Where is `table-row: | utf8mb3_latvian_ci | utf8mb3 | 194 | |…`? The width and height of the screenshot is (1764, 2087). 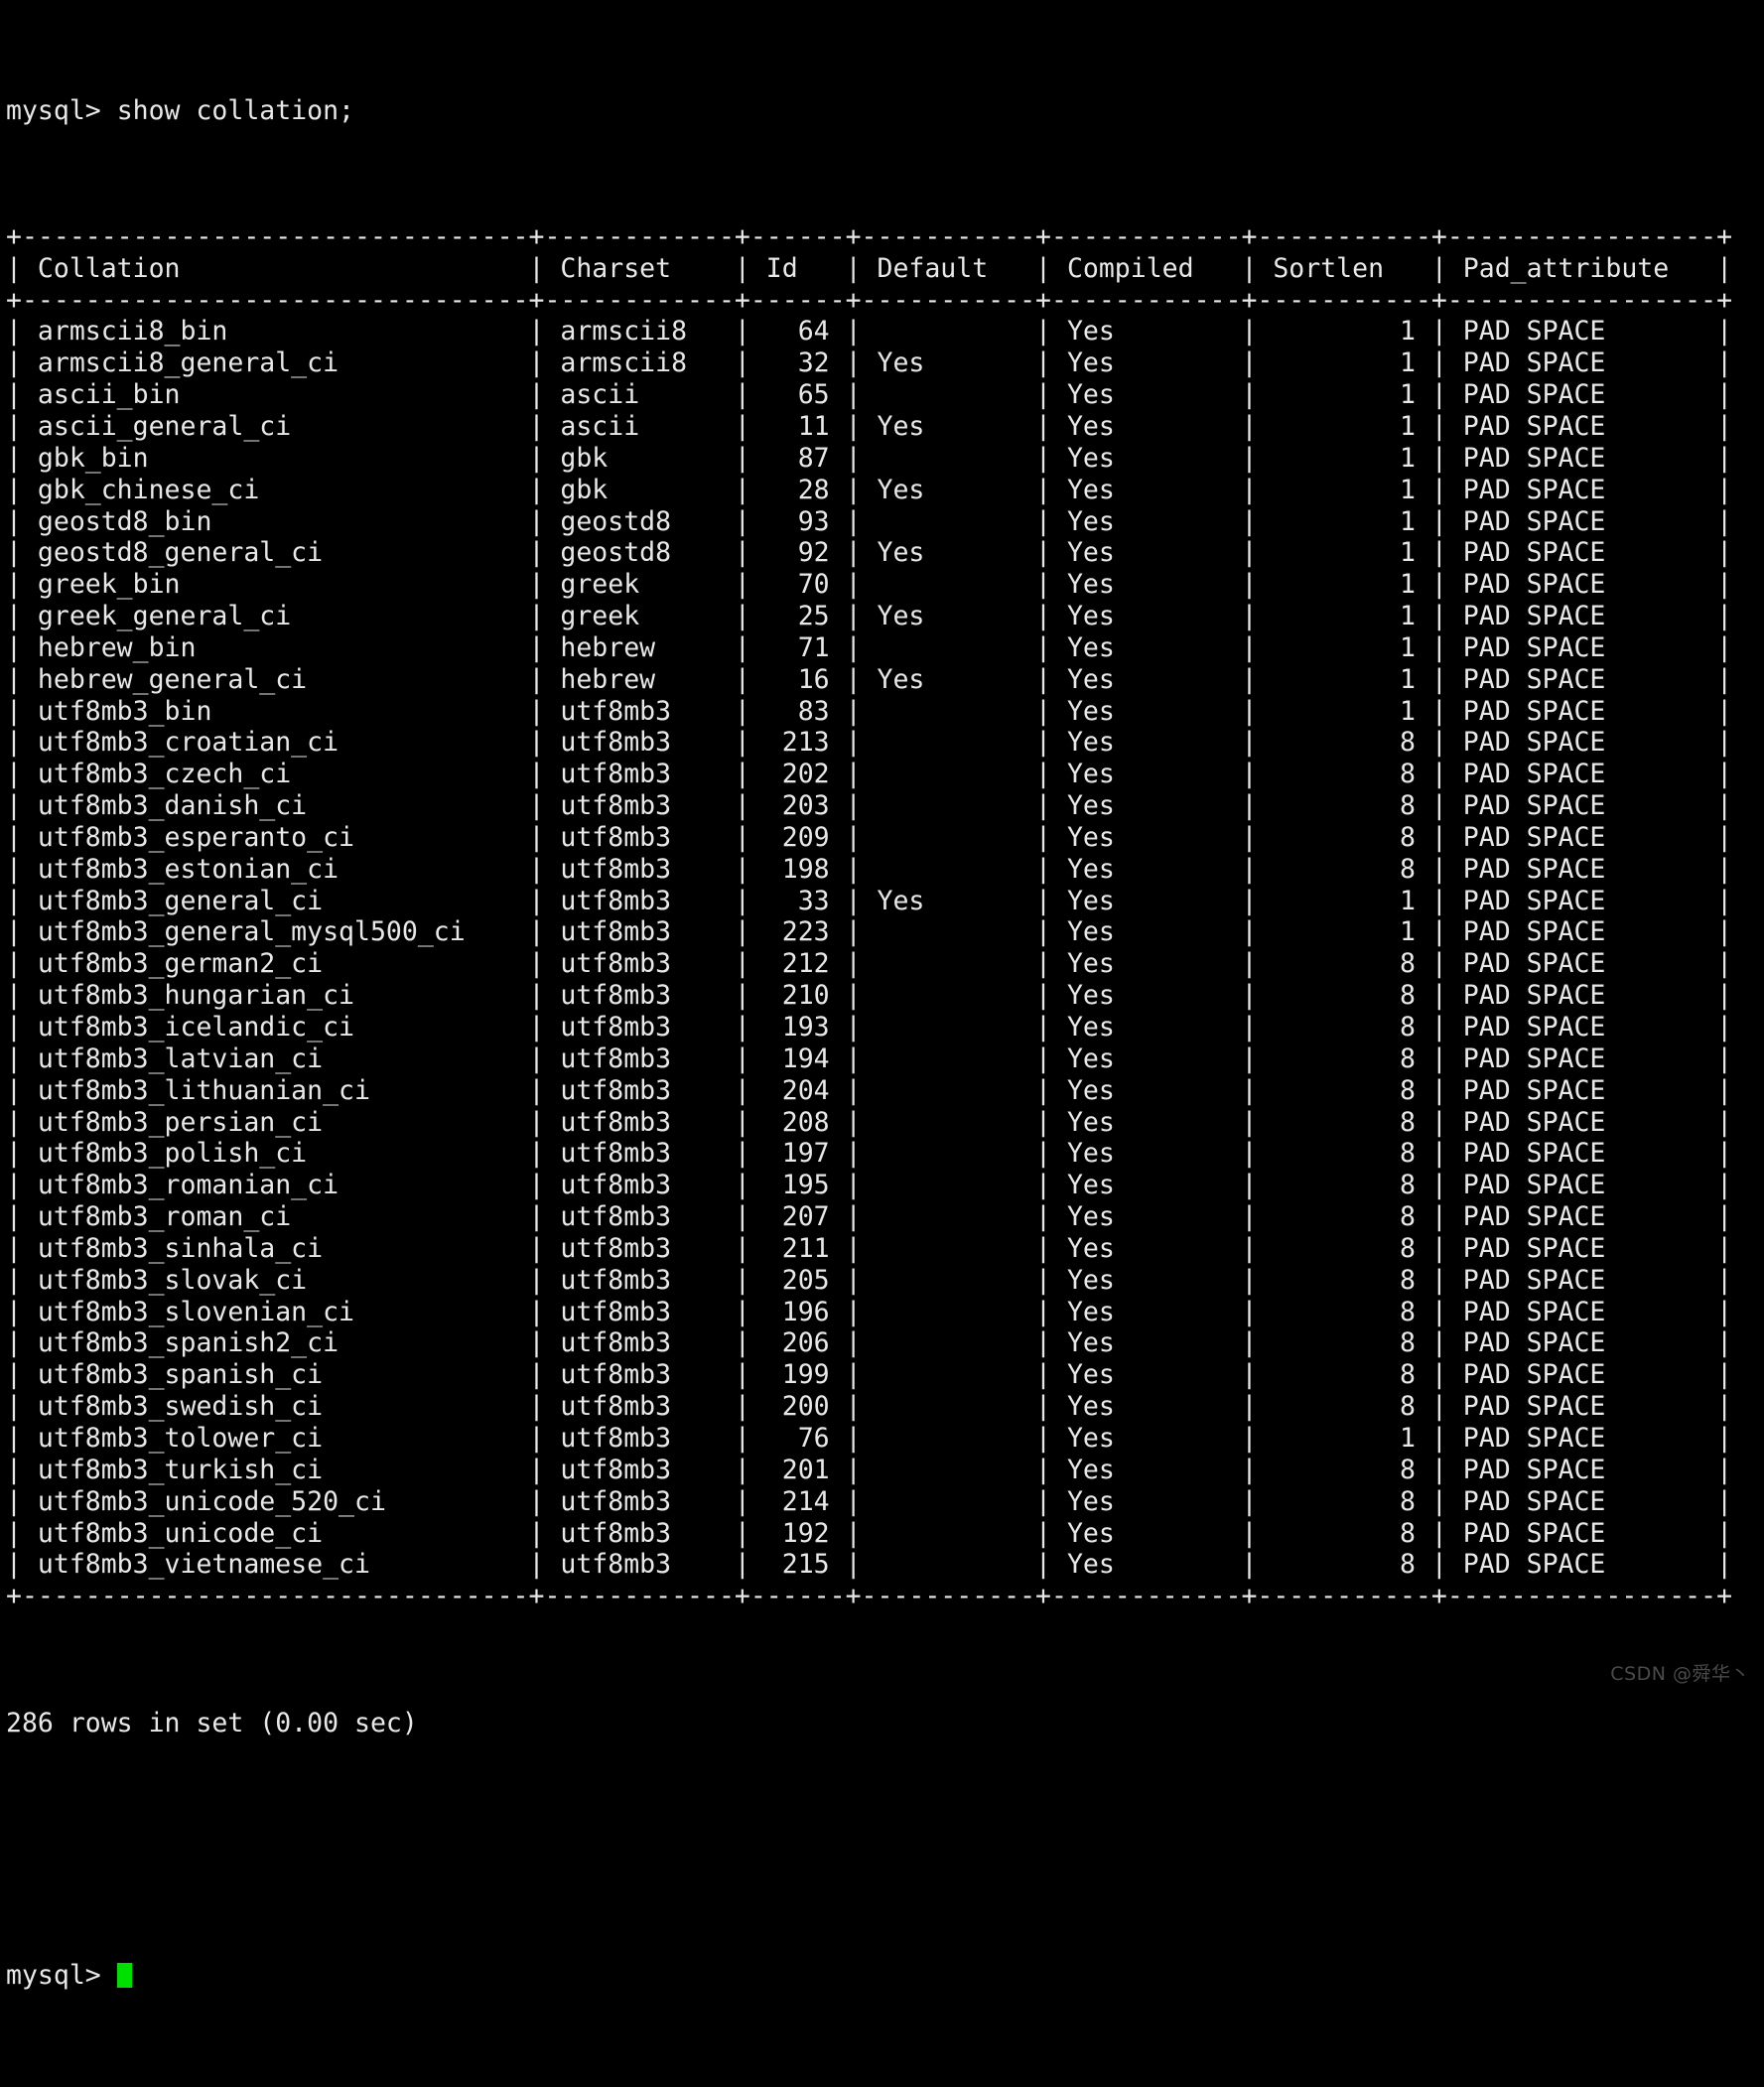 table-row: | utf8mb3_latvian_ci | utf8mb3 | 194 | |… is located at coordinates (870, 1058).